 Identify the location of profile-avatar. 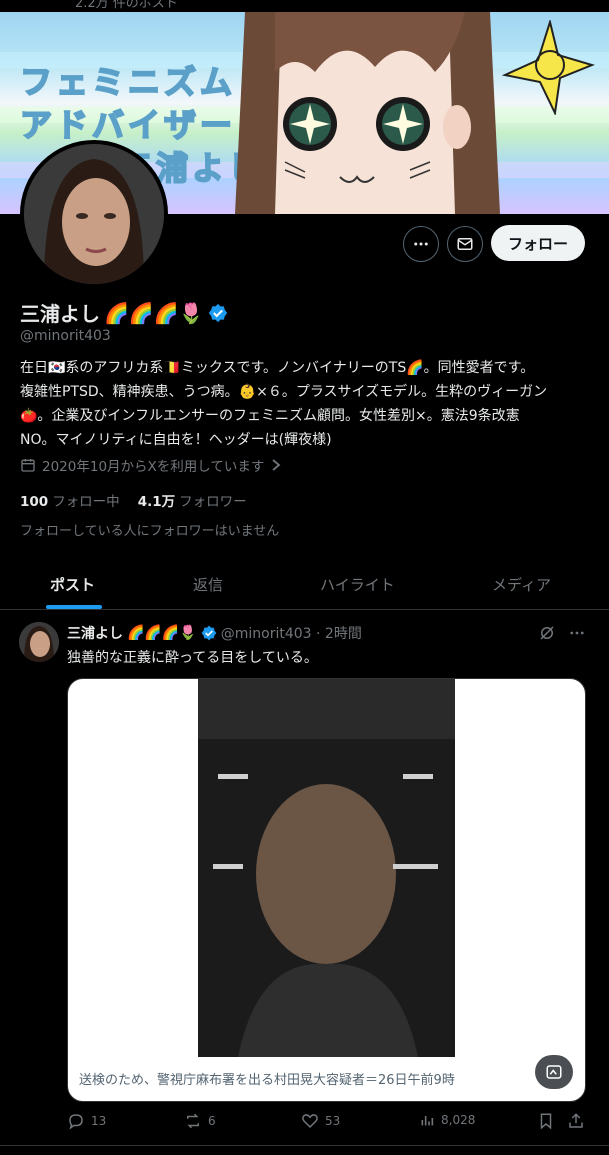
(94, 214).